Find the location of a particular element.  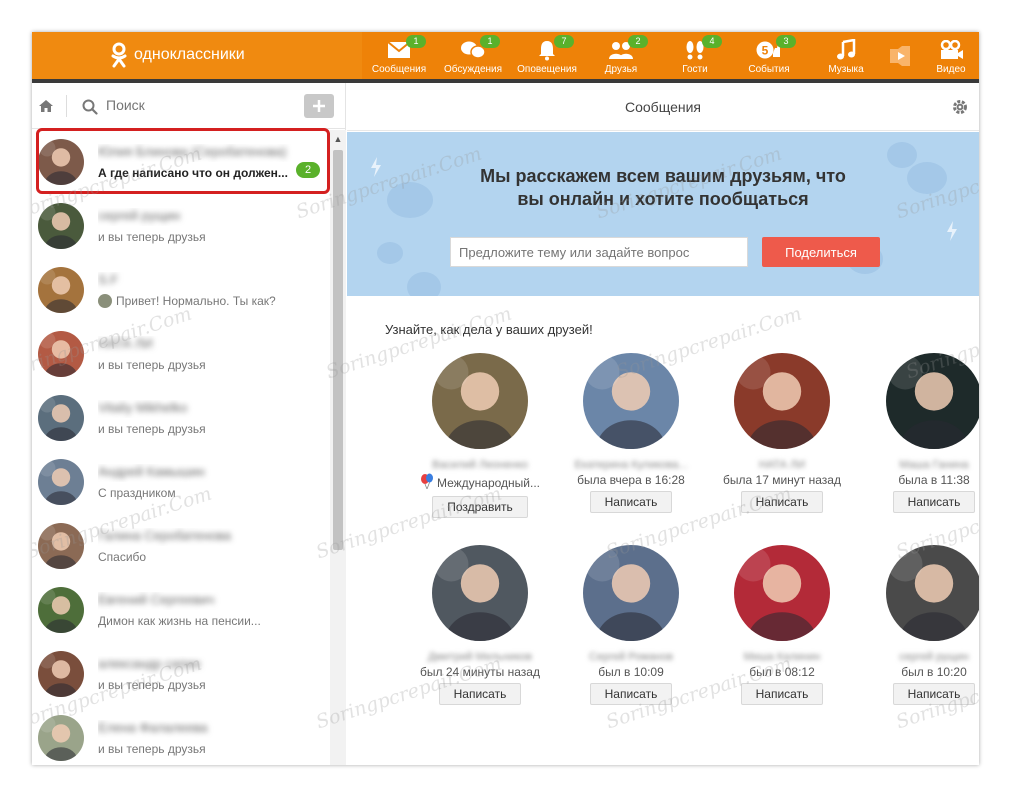

conversation-item: НАТА ЛИ и вы теперь друзья is located at coordinates (181, 354).